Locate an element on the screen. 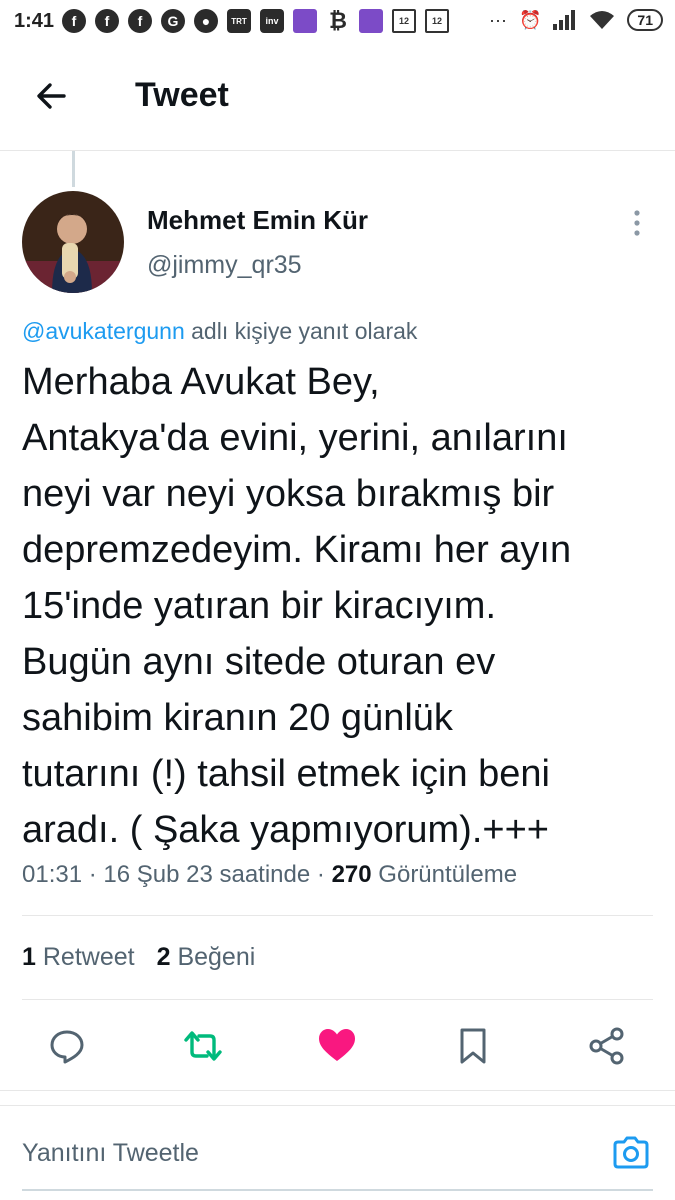 This screenshot has height=1200, width=675. trt-spor-icon: TRT is located at coordinates (239, 21).